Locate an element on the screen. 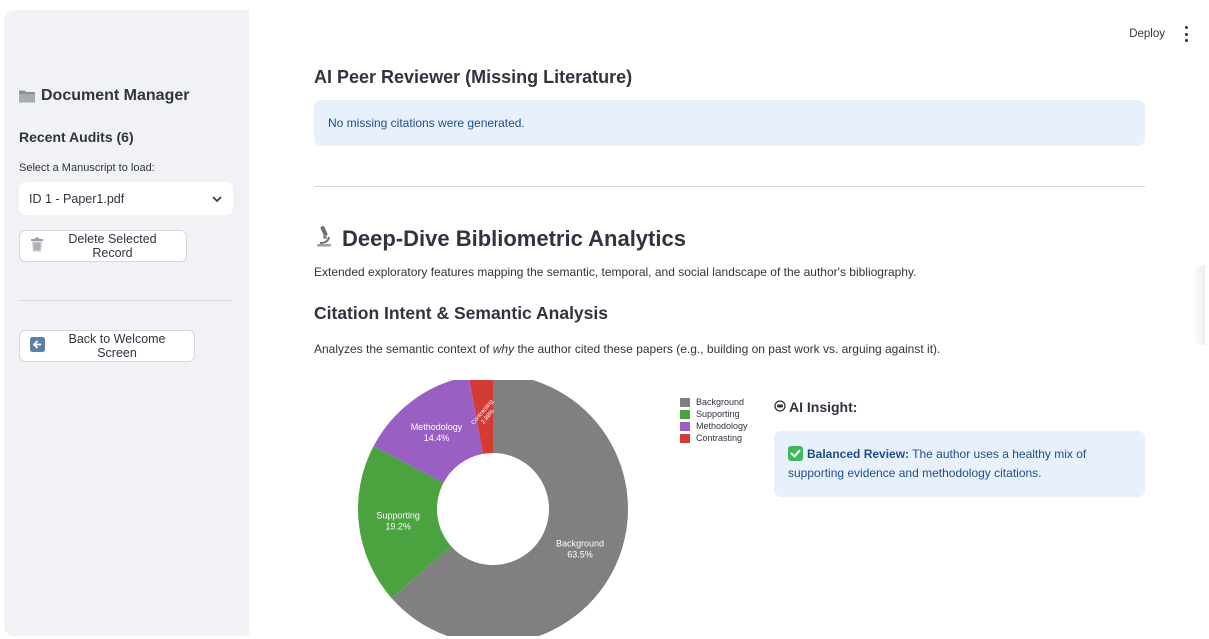  sidebar-title: Document Manager is located at coordinates (104, 96).